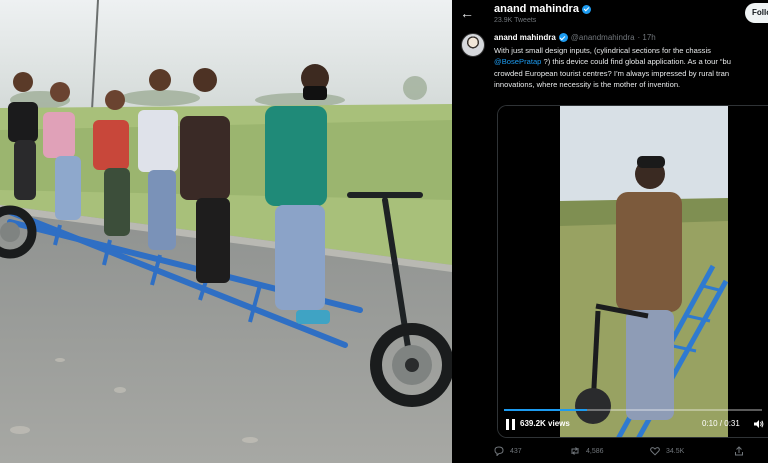 The width and height of the screenshot is (768, 463). I want to click on tweet-actions: 437 4,586 34.5K, so click(610, 451).